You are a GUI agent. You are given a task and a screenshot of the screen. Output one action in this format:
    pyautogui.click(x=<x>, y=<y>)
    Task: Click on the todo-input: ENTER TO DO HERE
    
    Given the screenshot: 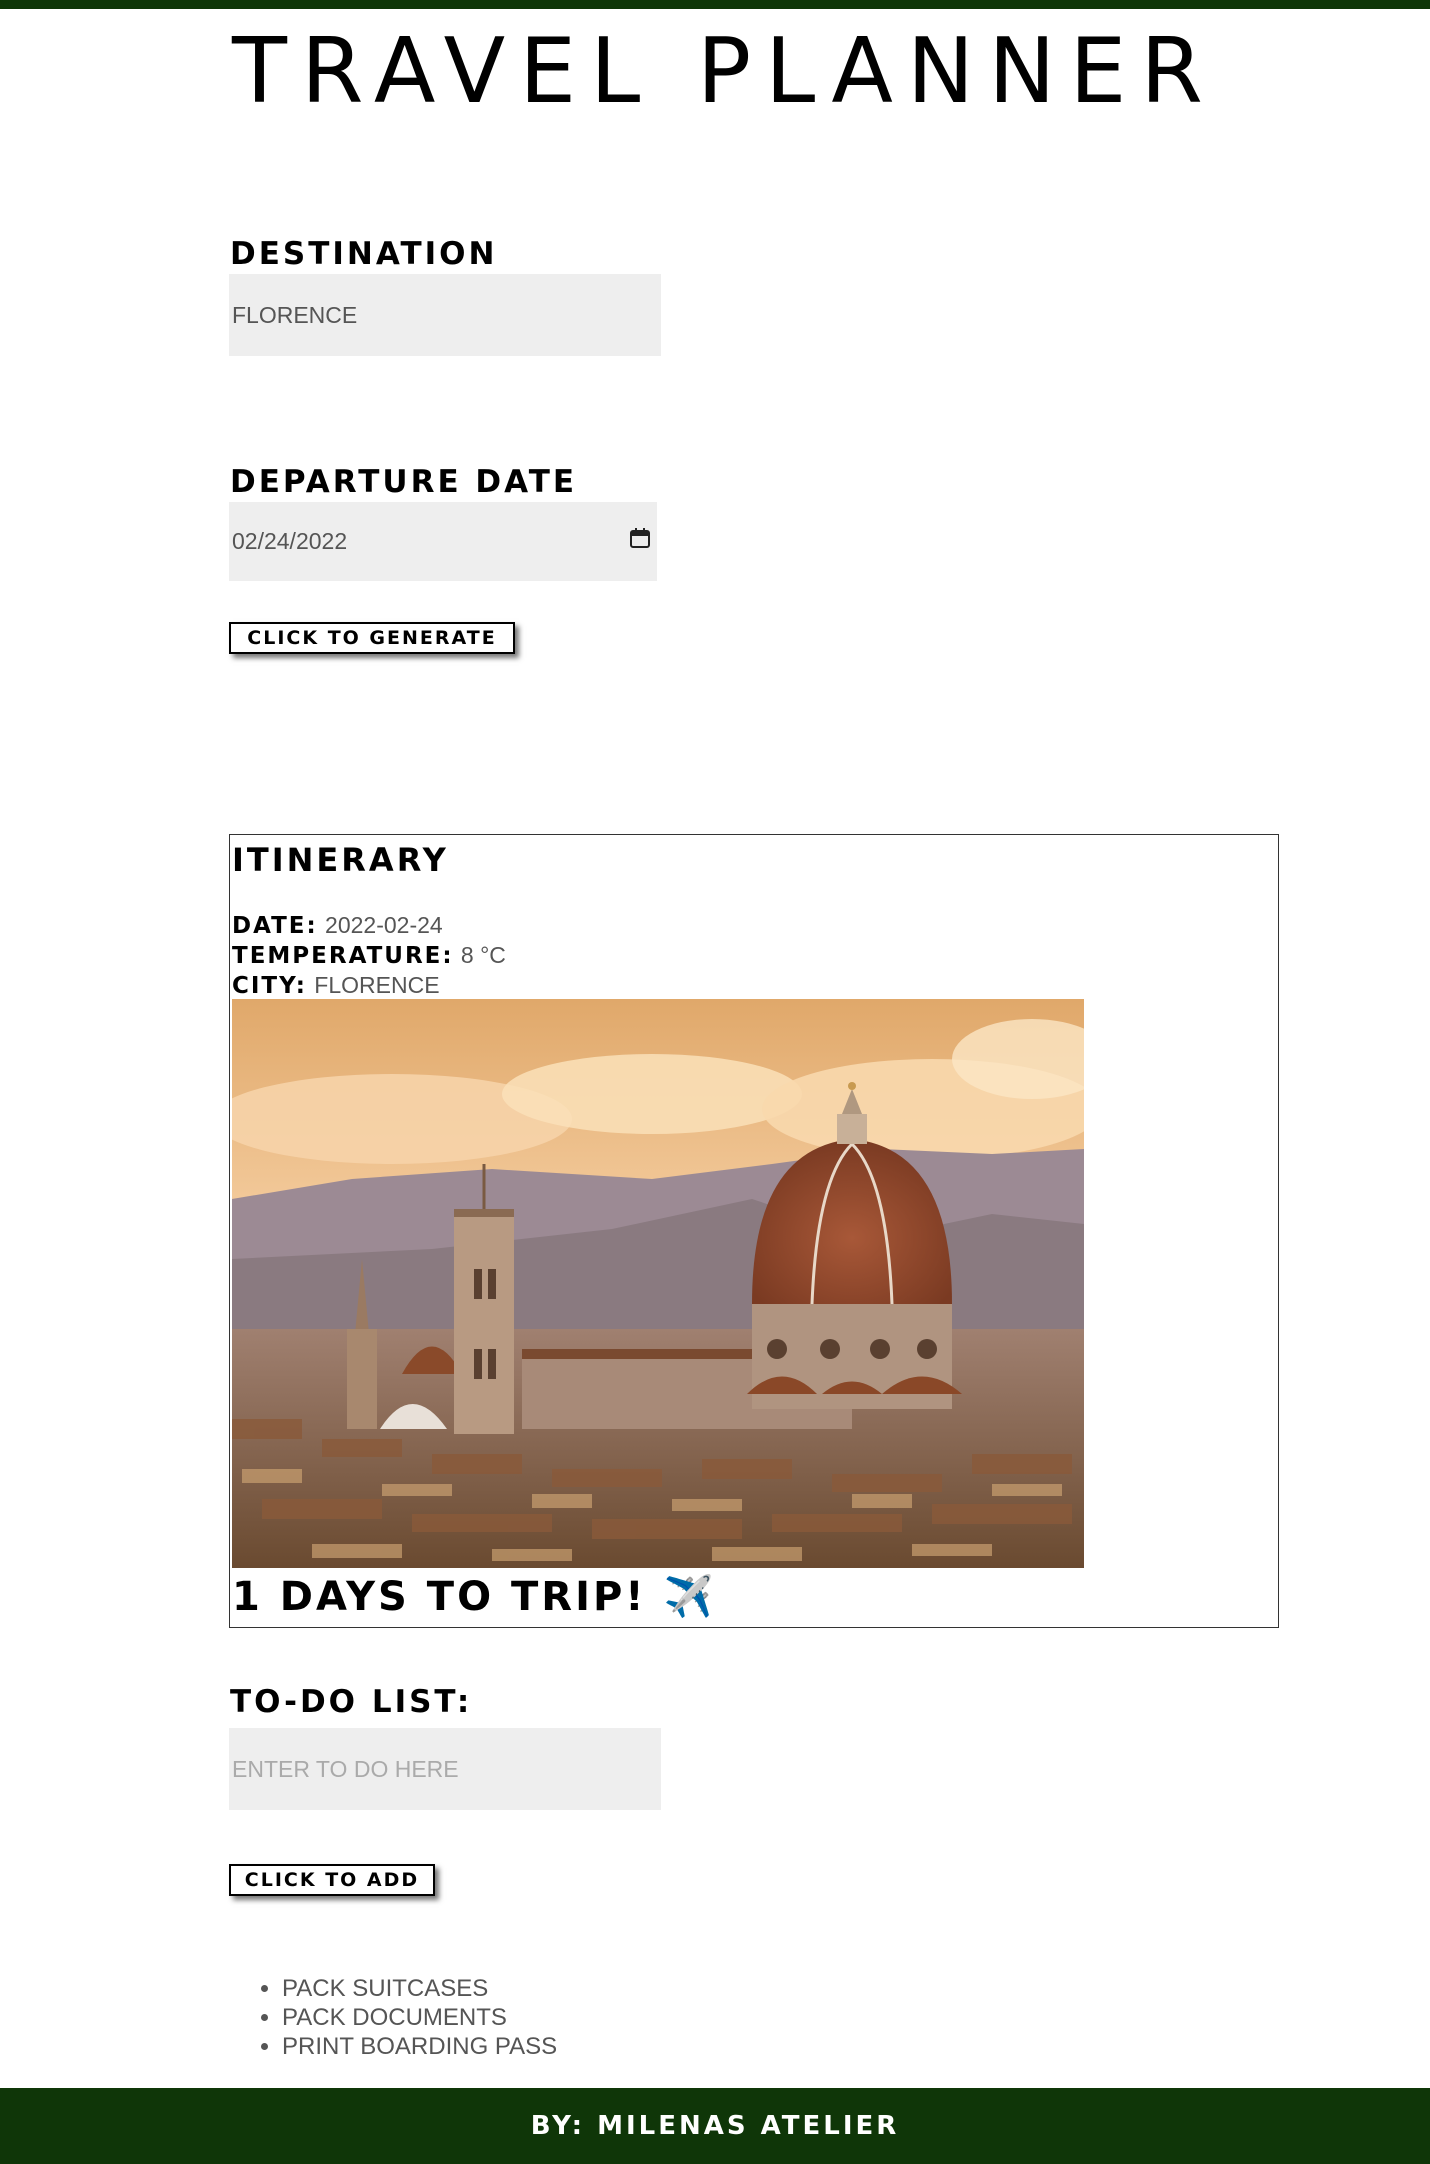 What is the action you would take?
    pyautogui.click(x=445, y=1769)
    